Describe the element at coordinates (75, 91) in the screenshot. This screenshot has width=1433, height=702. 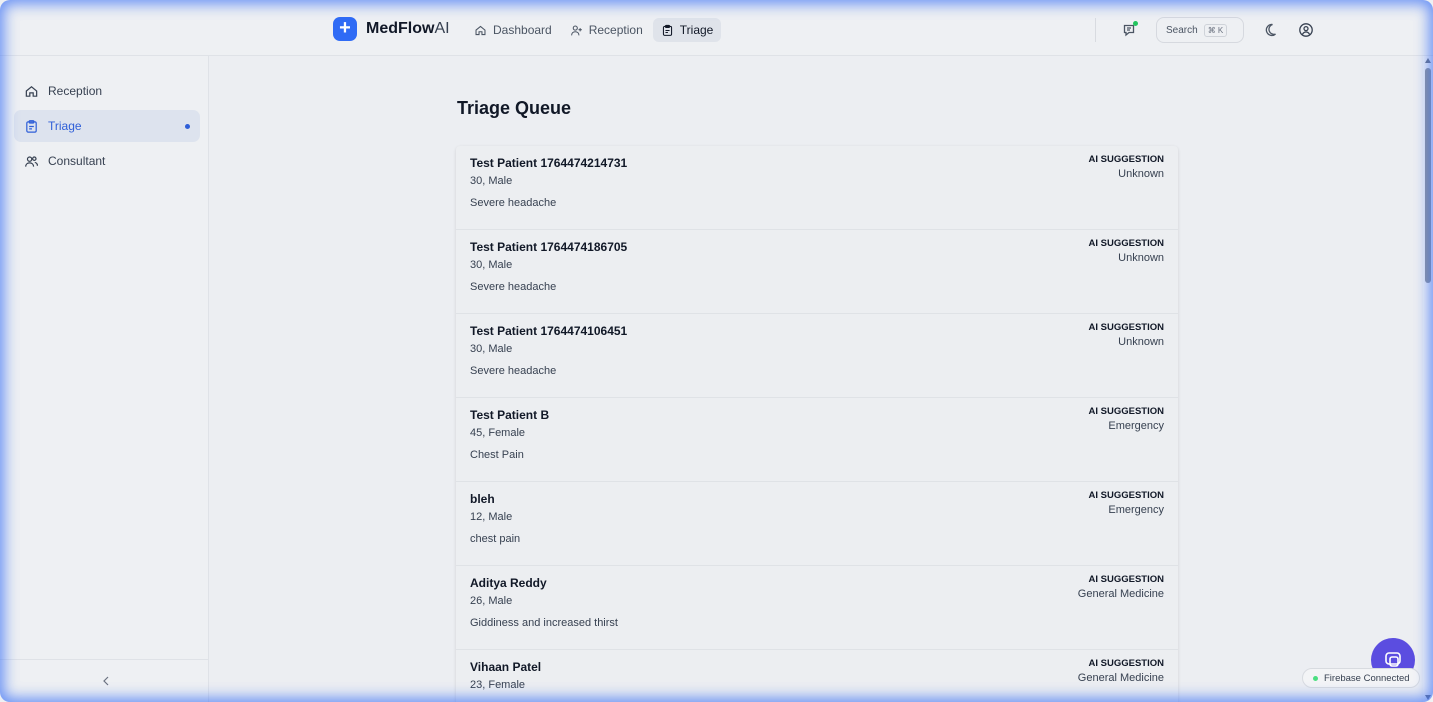
I see `sidebar-item-label: Reception` at that location.